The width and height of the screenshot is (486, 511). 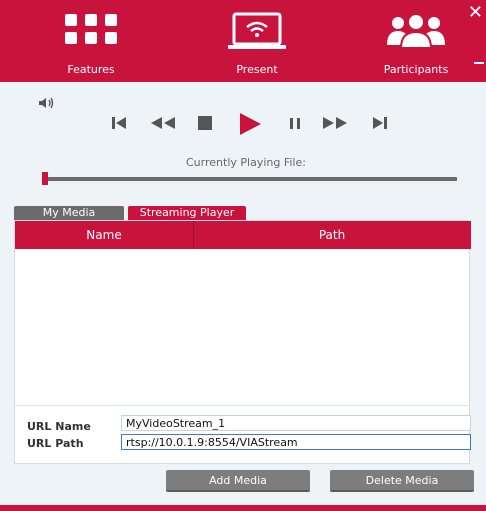 I want to click on url-path-input, so click(x=296, y=442).